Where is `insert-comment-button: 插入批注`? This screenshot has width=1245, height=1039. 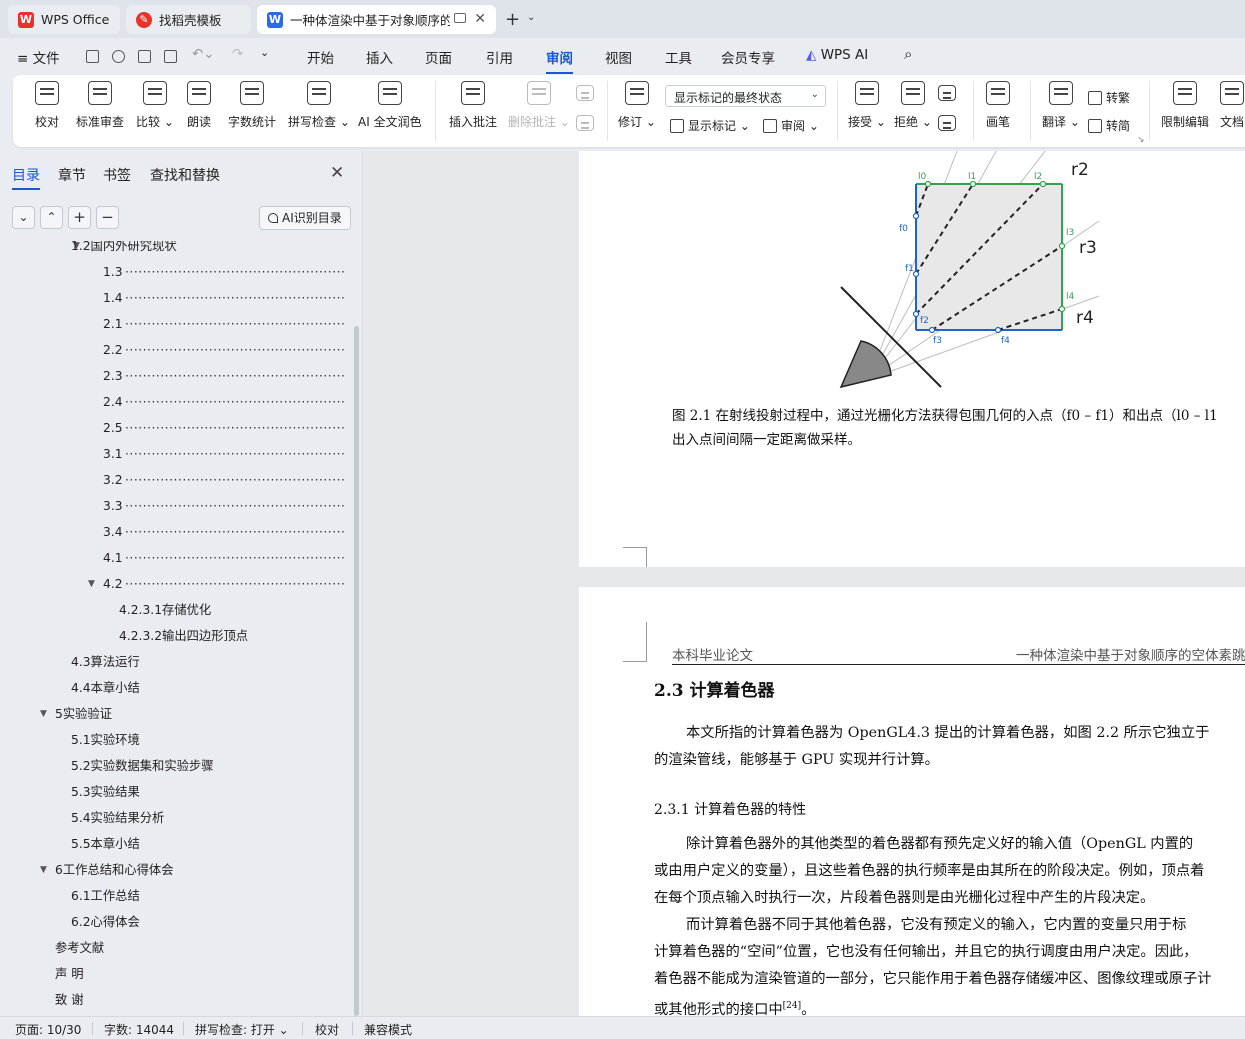 insert-comment-button: 插入批注 is located at coordinates (473, 105).